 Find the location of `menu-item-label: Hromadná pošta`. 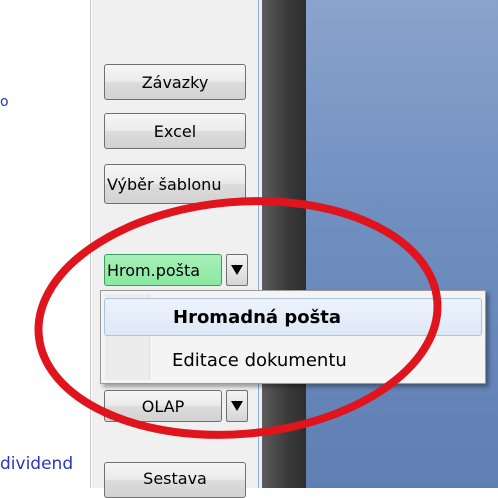

menu-item-label: Hromadná pošta is located at coordinates (257, 317).